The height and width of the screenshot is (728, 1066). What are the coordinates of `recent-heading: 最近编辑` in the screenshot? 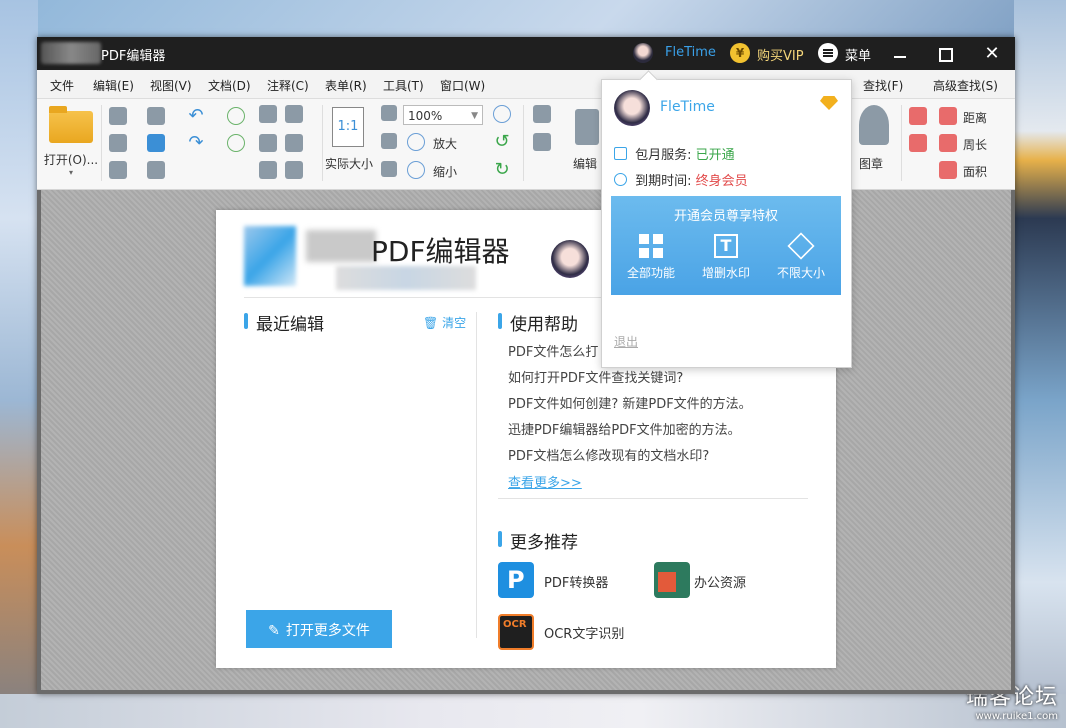 It's located at (284, 322).